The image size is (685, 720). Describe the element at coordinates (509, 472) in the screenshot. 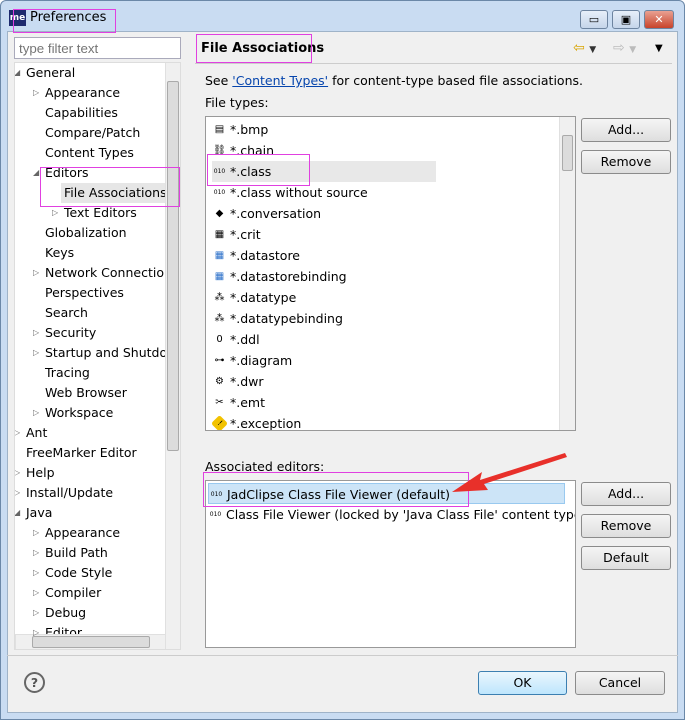

I see `annotation-arrow` at that location.